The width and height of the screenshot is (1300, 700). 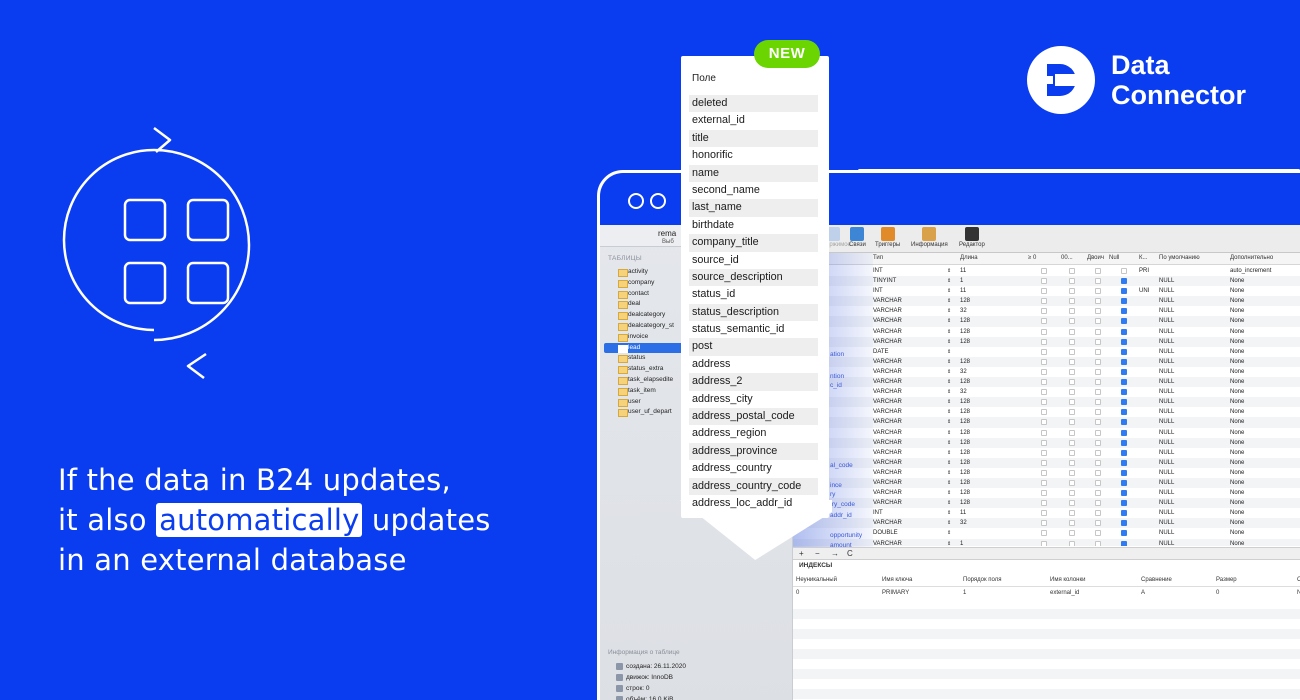 I want to click on field-item: address_country_code, so click(x=753, y=486).